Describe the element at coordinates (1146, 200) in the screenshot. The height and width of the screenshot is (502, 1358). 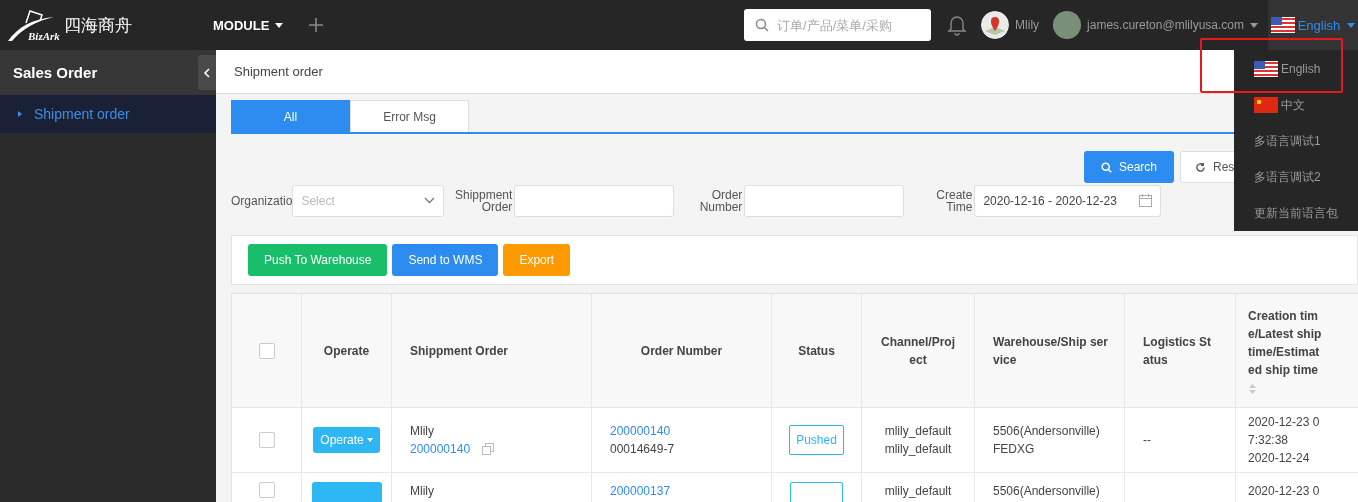
I see `calendar-icon` at that location.